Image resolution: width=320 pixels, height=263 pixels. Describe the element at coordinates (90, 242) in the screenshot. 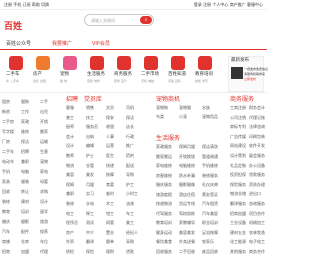

I see `job-link-14-1: 翻译` at that location.